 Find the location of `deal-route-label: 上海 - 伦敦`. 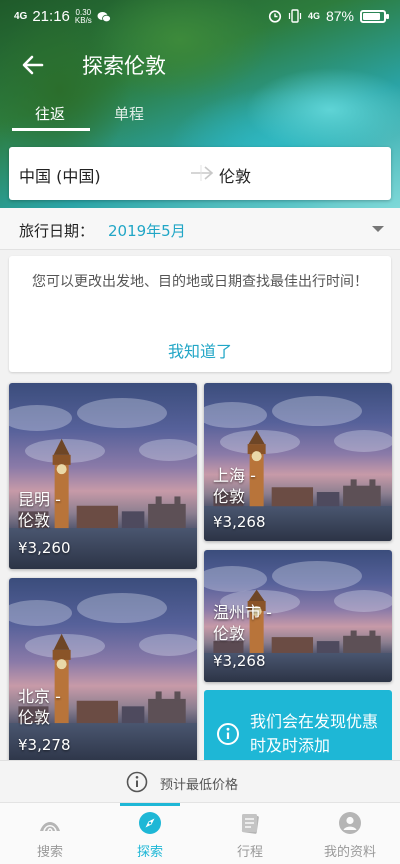

deal-route-label: 上海 - 伦敦 is located at coordinates (234, 486).